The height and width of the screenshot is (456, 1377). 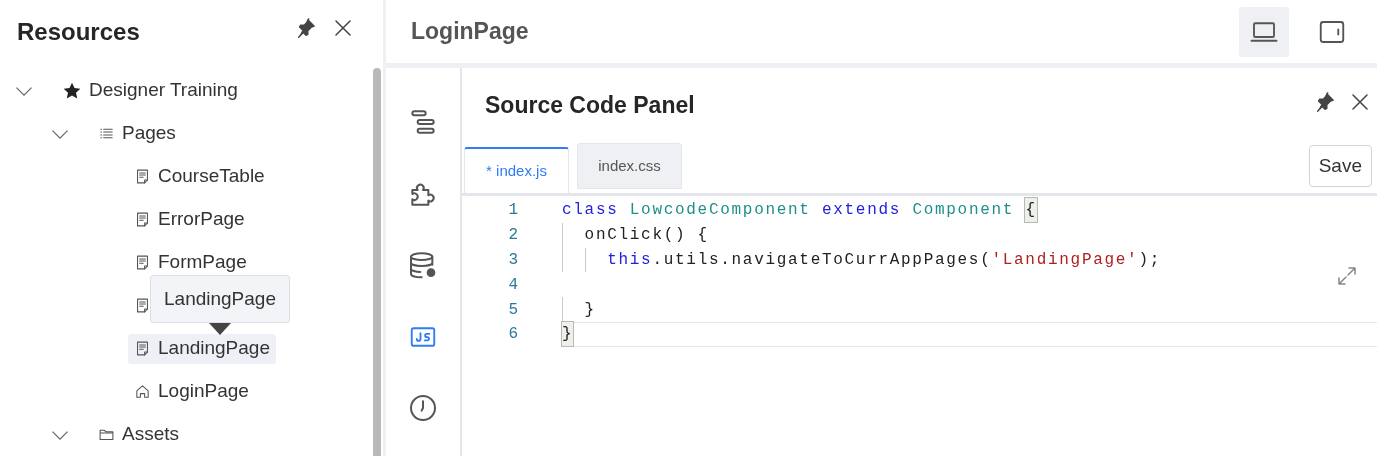 I want to click on home-icon, so click(x=142, y=391).